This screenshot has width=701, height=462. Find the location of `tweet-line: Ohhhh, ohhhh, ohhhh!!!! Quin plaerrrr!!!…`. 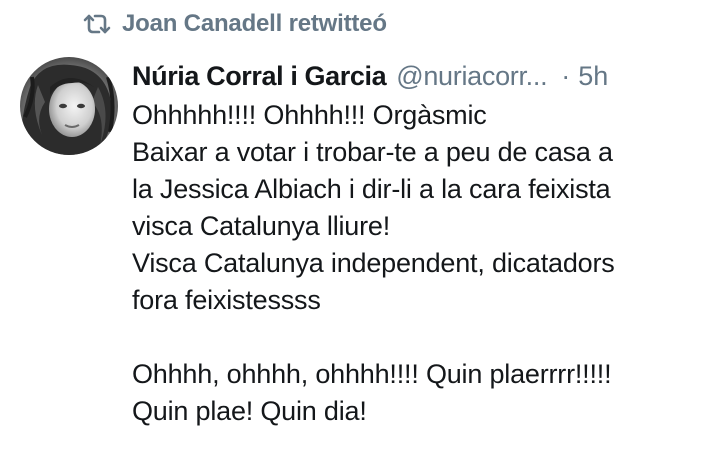

tweet-line: Ohhhh, ohhhh, ohhhh!!!! Quin plaerrrr!!!… is located at coordinates (372, 374).